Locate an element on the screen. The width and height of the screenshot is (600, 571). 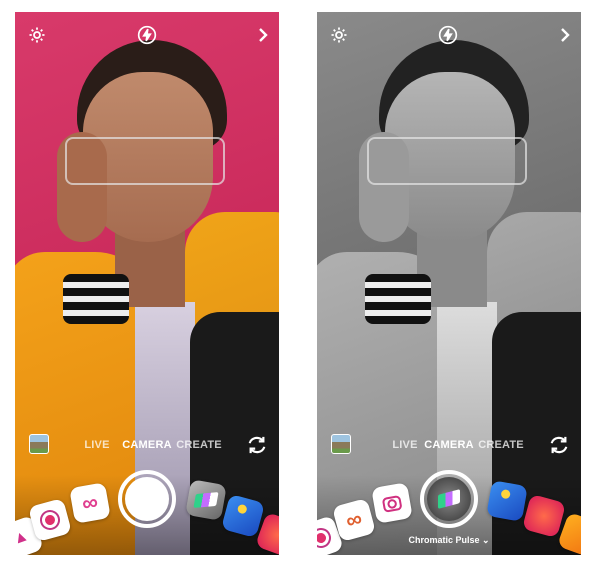
effect-boomerang: ∞ is located at coordinates (90, 503).